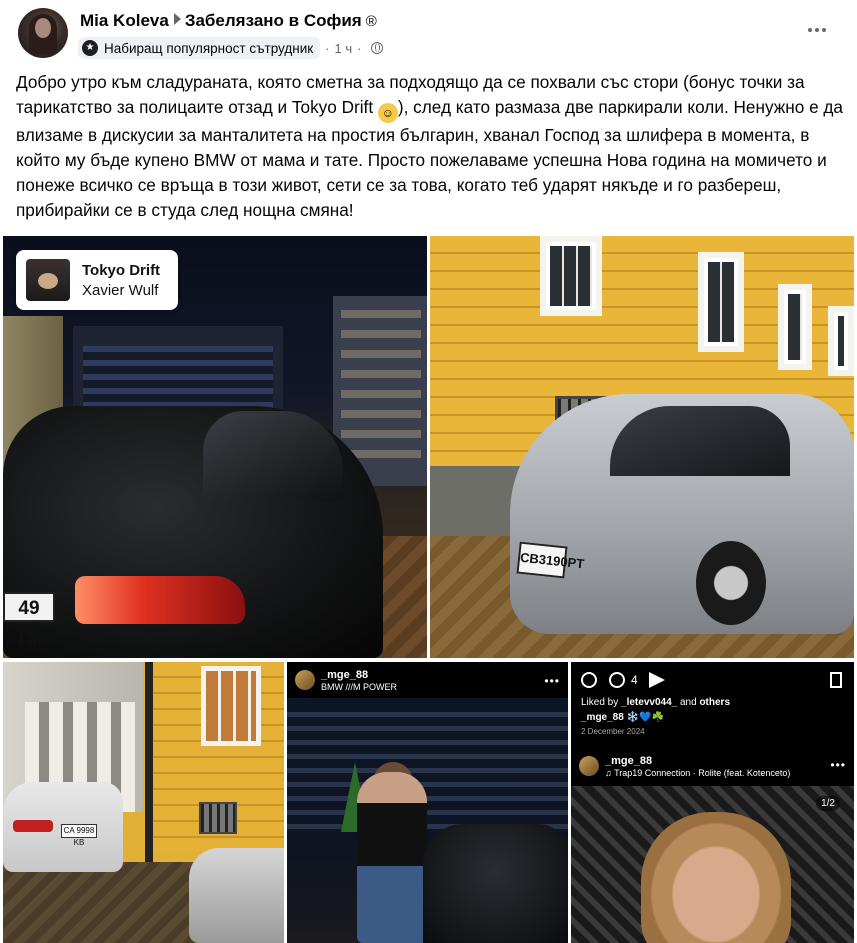  Describe the element at coordinates (700, 441) in the screenshot. I see `car-windshield` at that location.